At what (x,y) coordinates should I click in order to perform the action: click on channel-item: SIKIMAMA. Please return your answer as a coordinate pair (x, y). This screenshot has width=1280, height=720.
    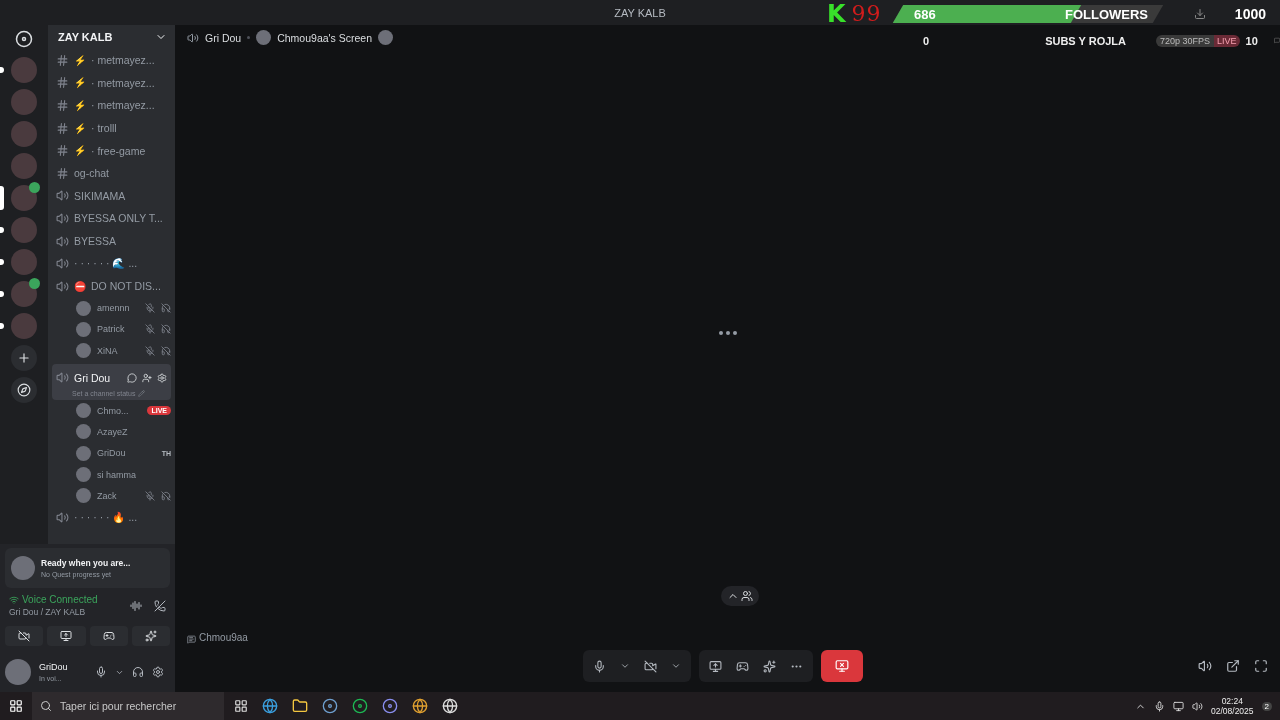
    Looking at the image, I should click on (111, 196).